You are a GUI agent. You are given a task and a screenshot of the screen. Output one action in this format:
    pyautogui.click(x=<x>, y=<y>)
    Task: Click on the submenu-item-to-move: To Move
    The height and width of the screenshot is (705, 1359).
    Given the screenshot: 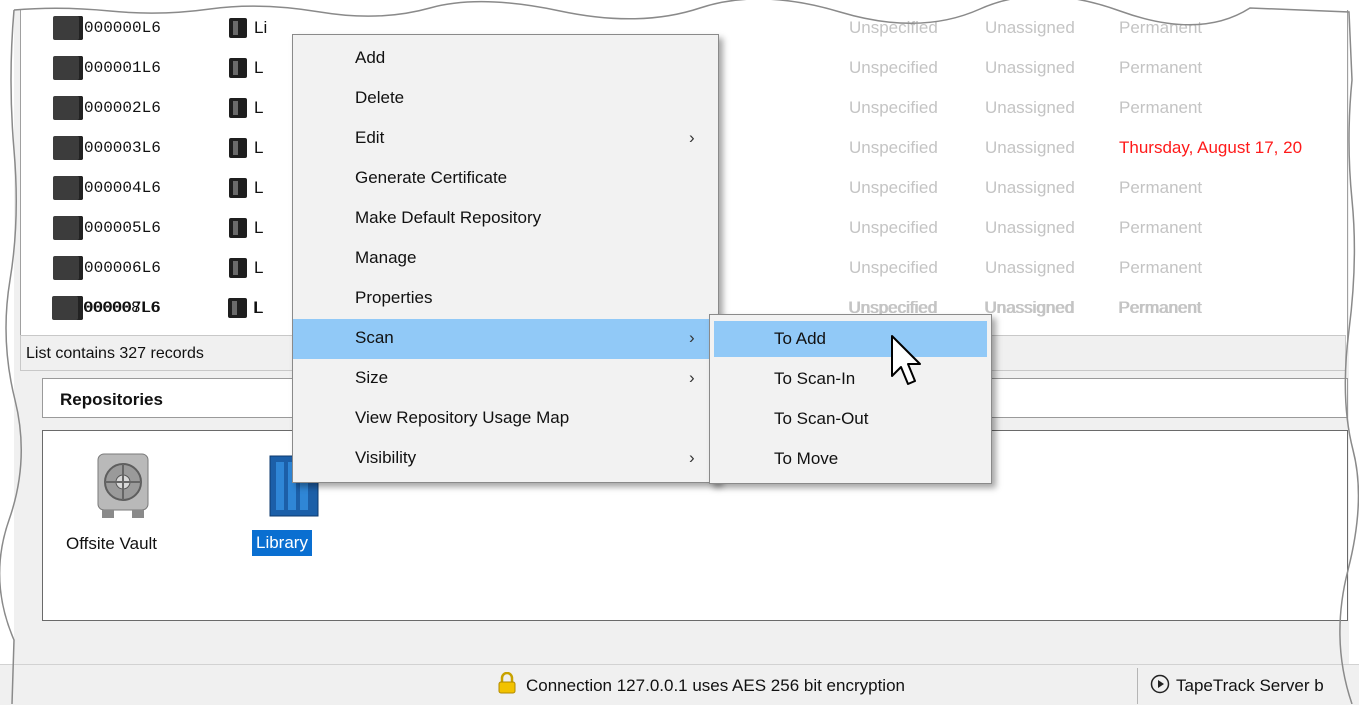 What is the action you would take?
    pyautogui.click(x=850, y=459)
    